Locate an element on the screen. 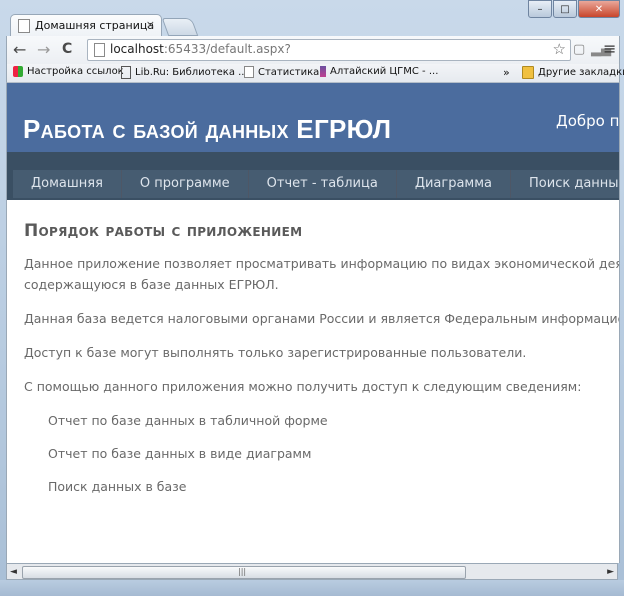 This screenshot has width=624, height=596. site-header: Работа с базой данных ЕГРЮЛ Добро по is located at coordinates (313, 126).